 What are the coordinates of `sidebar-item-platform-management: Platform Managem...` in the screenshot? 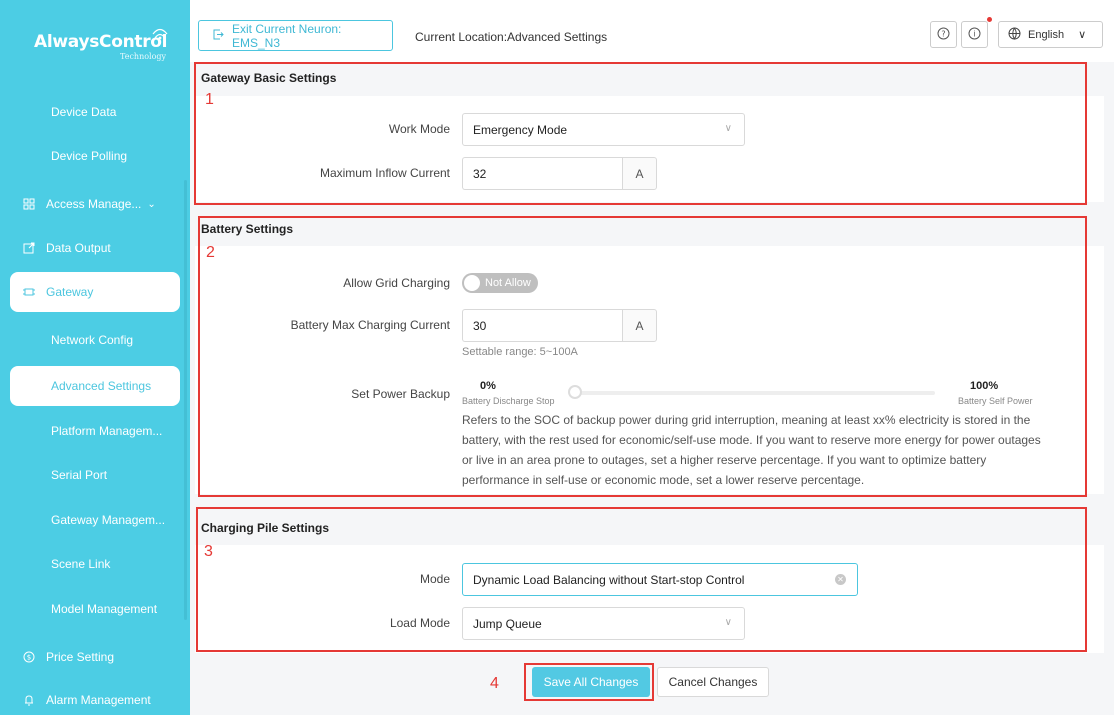 It's located at (95, 431).